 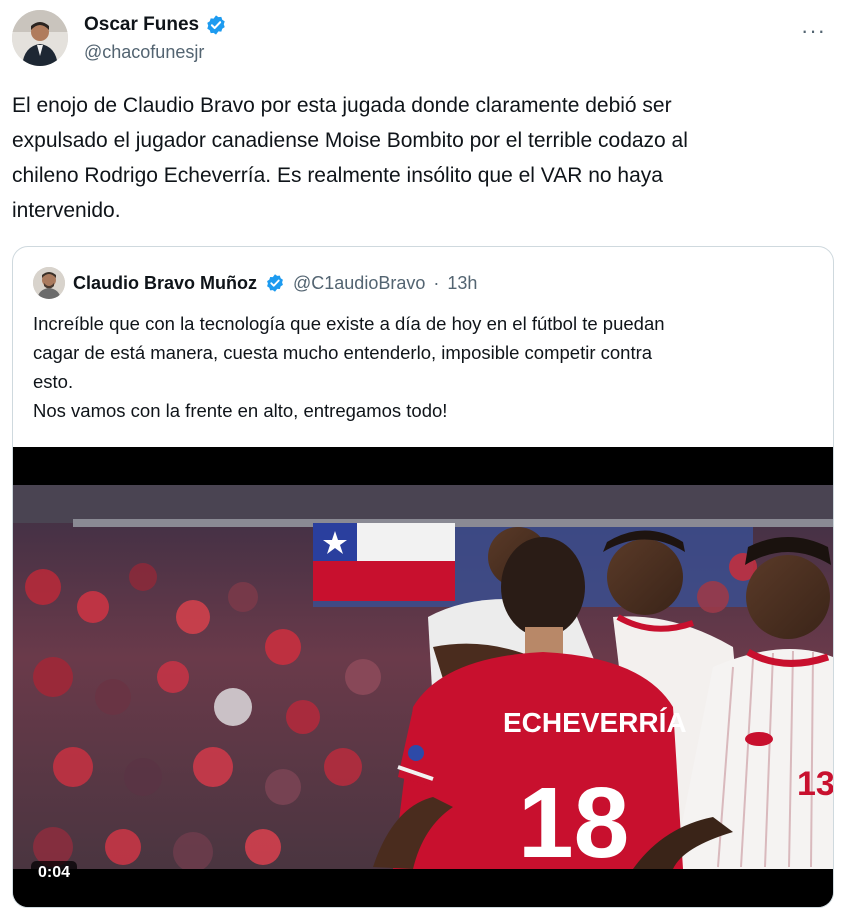 What do you see at coordinates (421, 39) in the screenshot?
I see `tweet-header: Oscar Funes @chacofunesjr ···` at bounding box center [421, 39].